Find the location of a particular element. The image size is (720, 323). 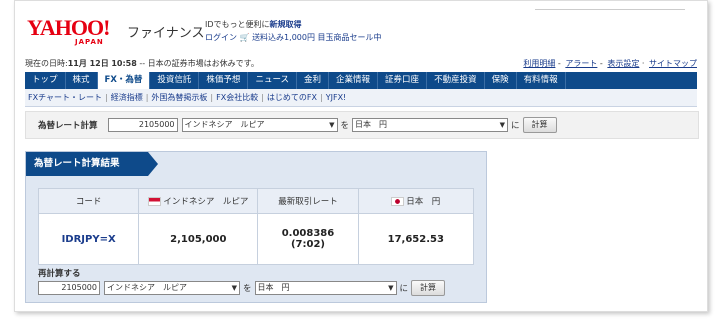

header-to-label: 日本 円 is located at coordinates (423, 202).